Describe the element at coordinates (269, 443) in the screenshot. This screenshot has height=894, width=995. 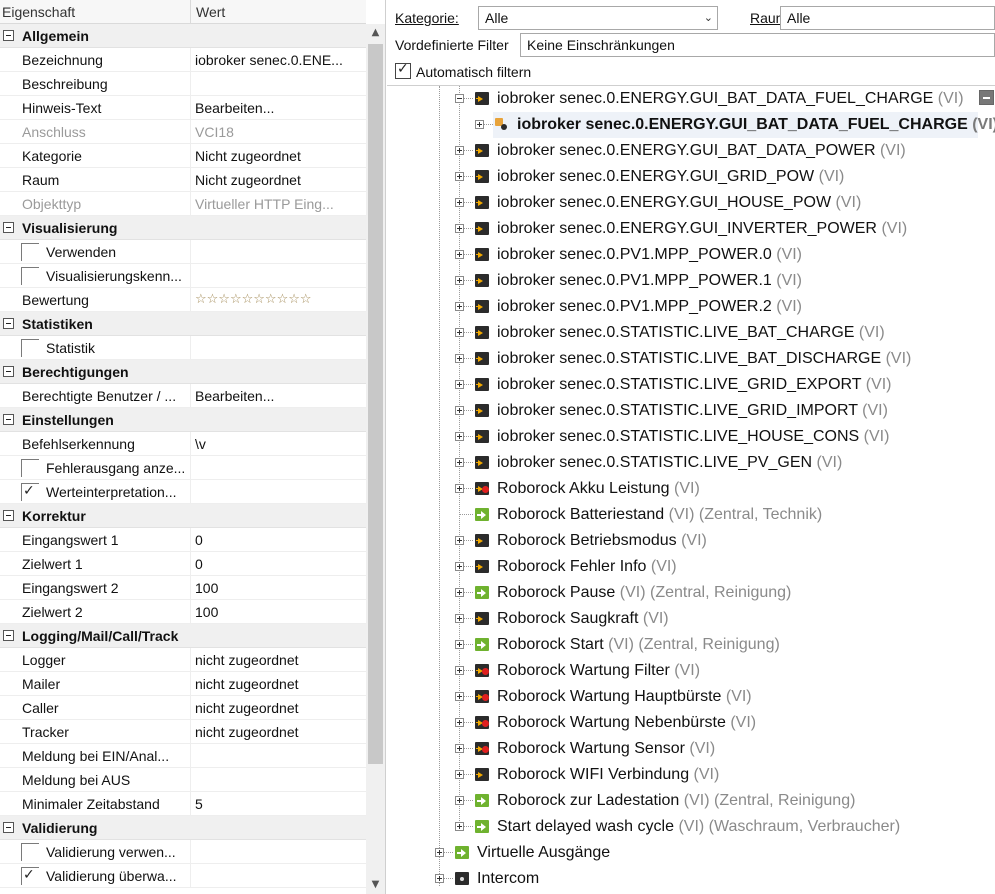
I see `property-value: \v` at that location.